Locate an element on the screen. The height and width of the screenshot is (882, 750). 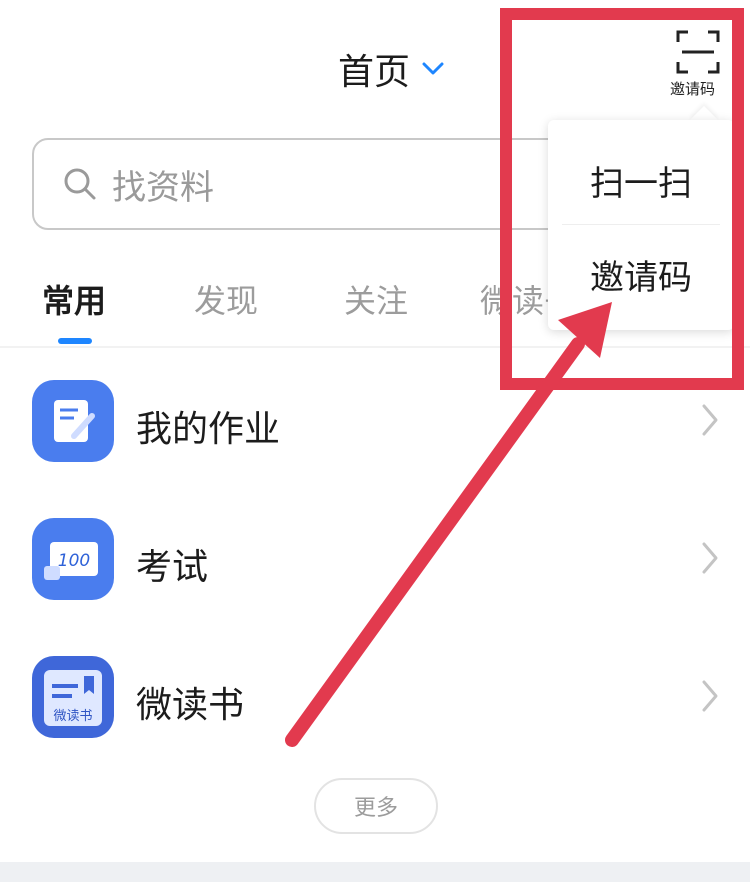
list-item-weidushu: 微读书 微读书 is located at coordinates (375, 706).